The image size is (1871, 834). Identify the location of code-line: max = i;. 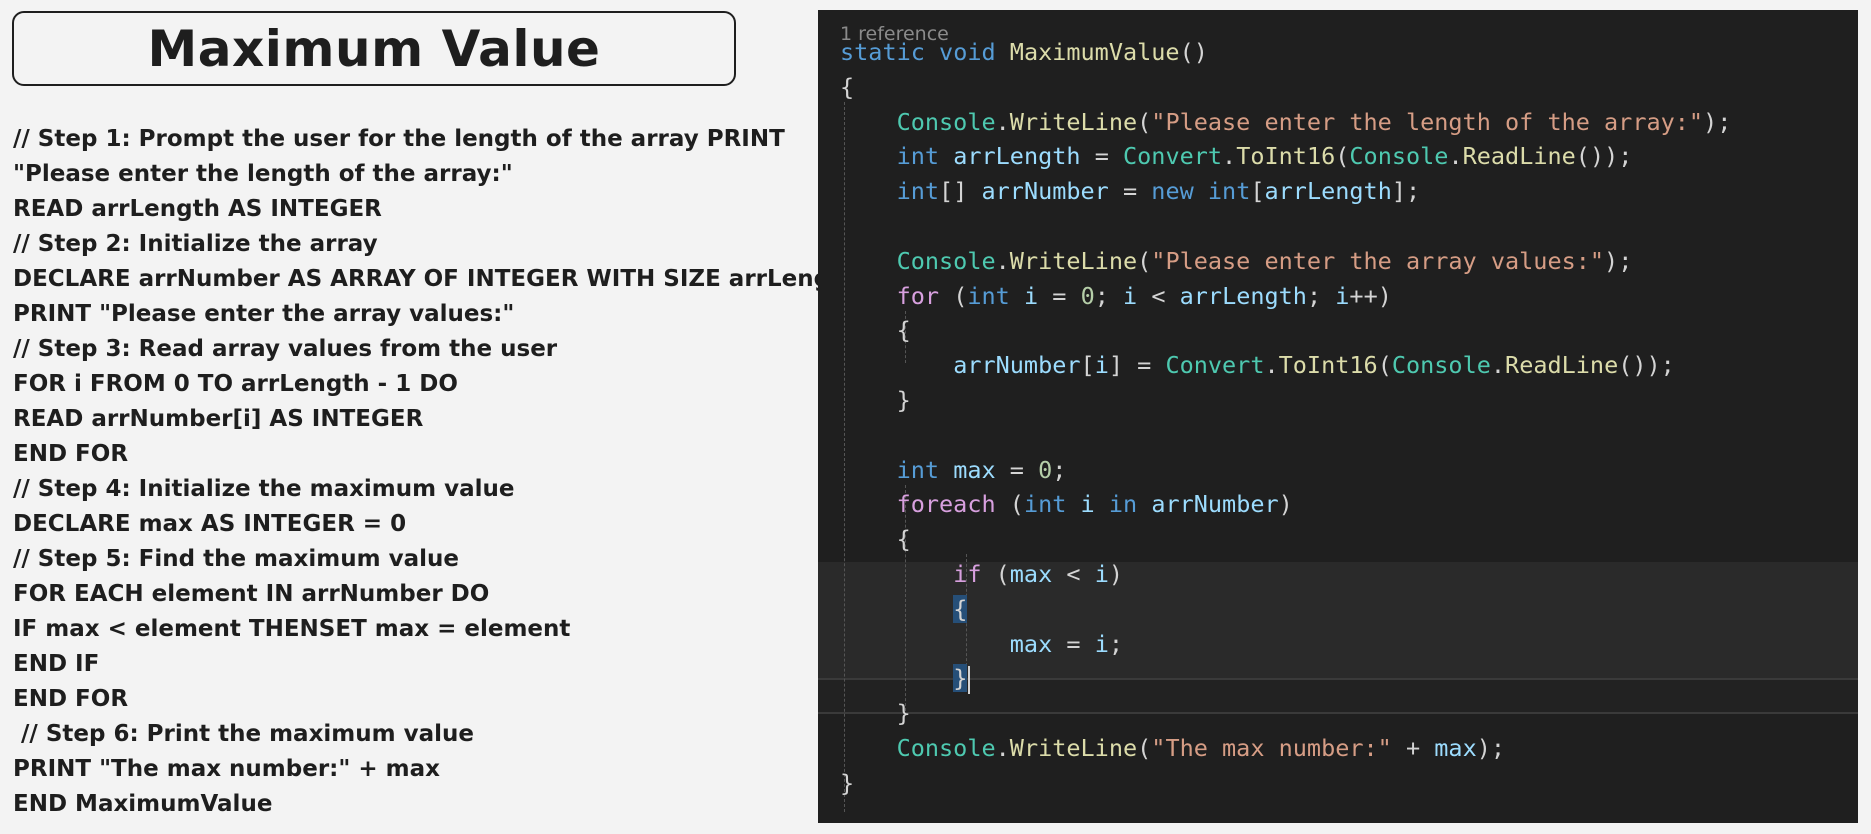
(1349, 644).